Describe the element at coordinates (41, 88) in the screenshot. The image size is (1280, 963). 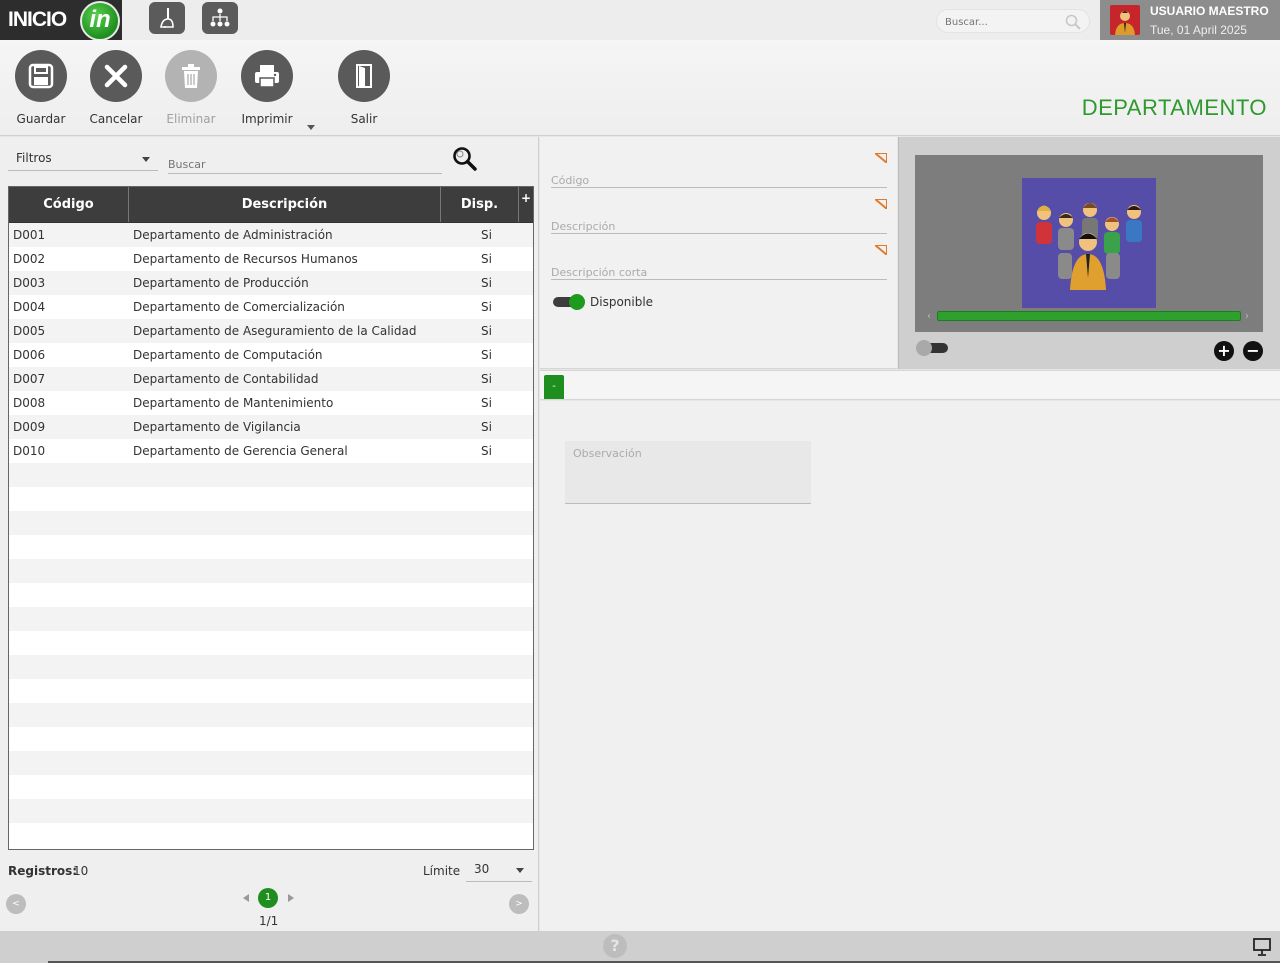
I see `save-button: Guardar` at that location.